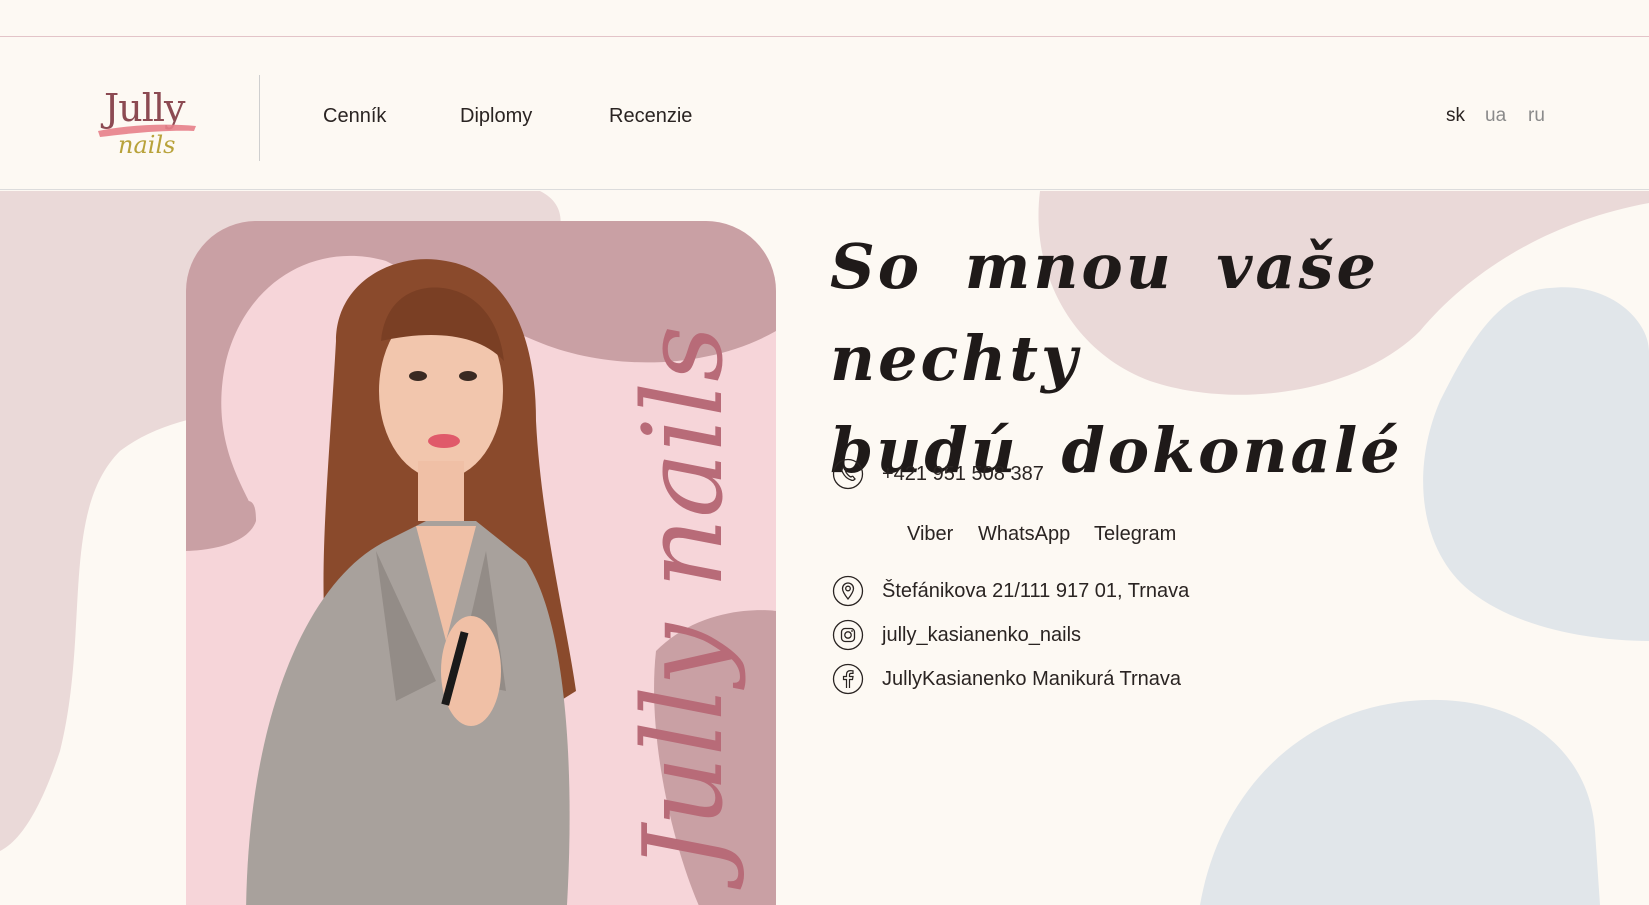 Image resolution: width=1649 pixels, height=905 pixels. What do you see at coordinates (1455, 116) in the screenshot?
I see `lang-sk: sk` at bounding box center [1455, 116].